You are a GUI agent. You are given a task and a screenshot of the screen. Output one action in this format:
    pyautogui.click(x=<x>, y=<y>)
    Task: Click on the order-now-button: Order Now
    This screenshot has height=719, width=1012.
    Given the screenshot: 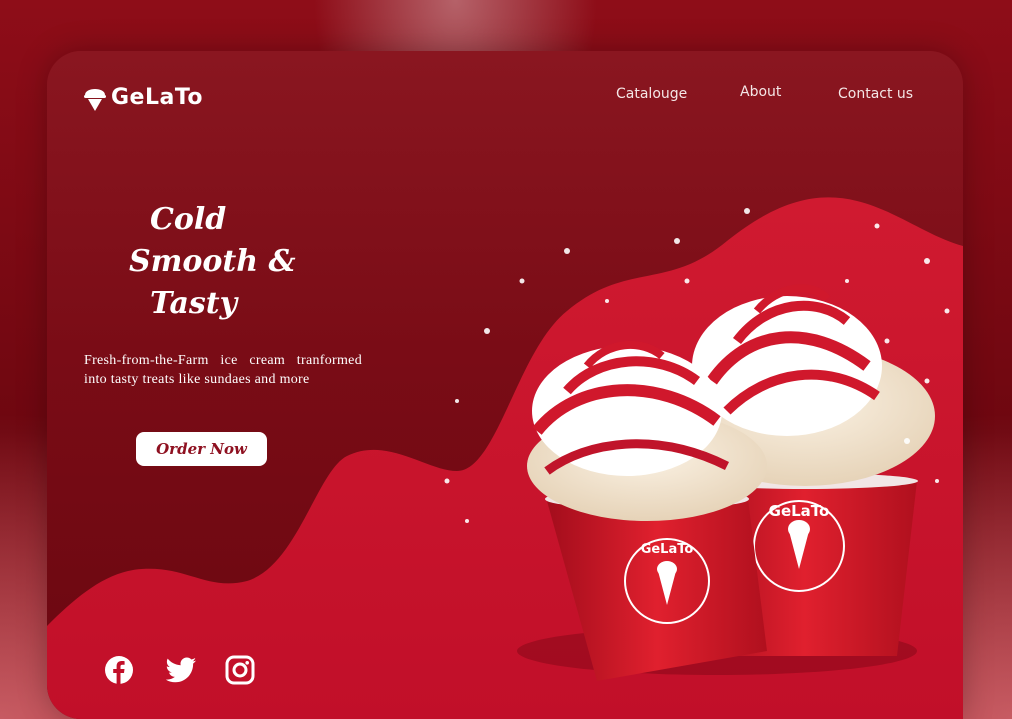 What is the action you would take?
    pyautogui.click(x=201, y=449)
    